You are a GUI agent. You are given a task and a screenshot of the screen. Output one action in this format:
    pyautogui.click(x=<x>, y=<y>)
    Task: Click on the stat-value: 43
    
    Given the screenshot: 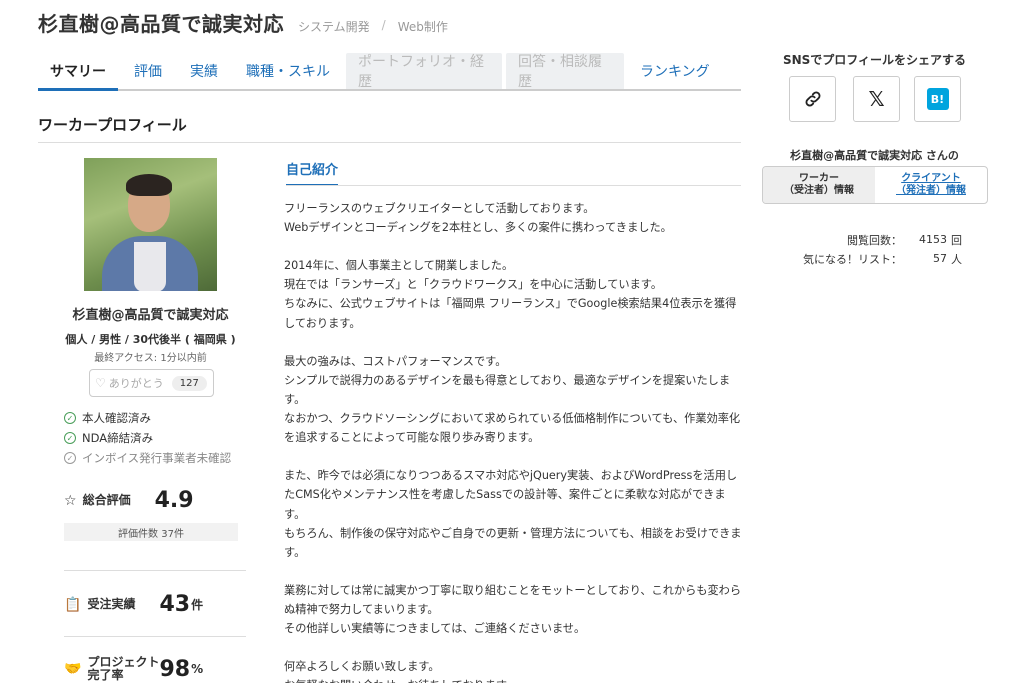 What is the action you would take?
    pyautogui.click(x=175, y=604)
    